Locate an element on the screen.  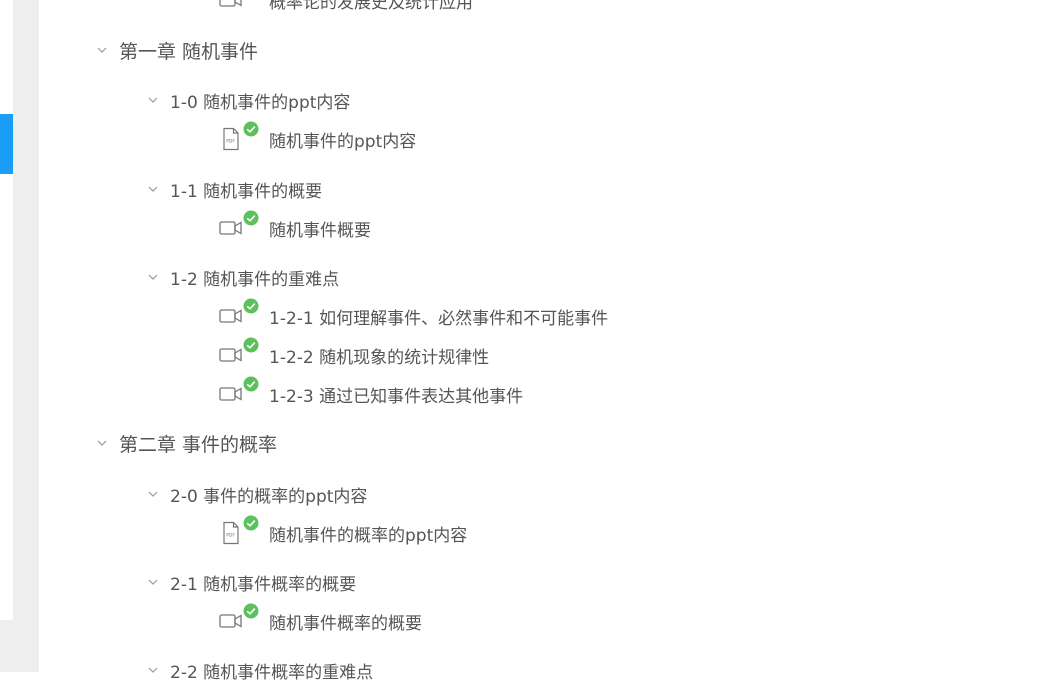
list-item: 随机事件概率的概要 is located at coordinates (320, 618).